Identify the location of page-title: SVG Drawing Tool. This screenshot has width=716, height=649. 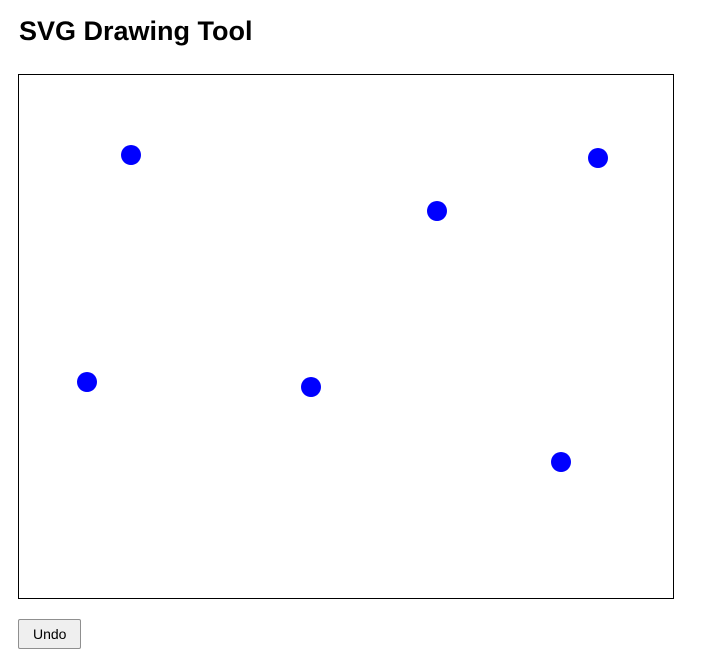
(136, 31).